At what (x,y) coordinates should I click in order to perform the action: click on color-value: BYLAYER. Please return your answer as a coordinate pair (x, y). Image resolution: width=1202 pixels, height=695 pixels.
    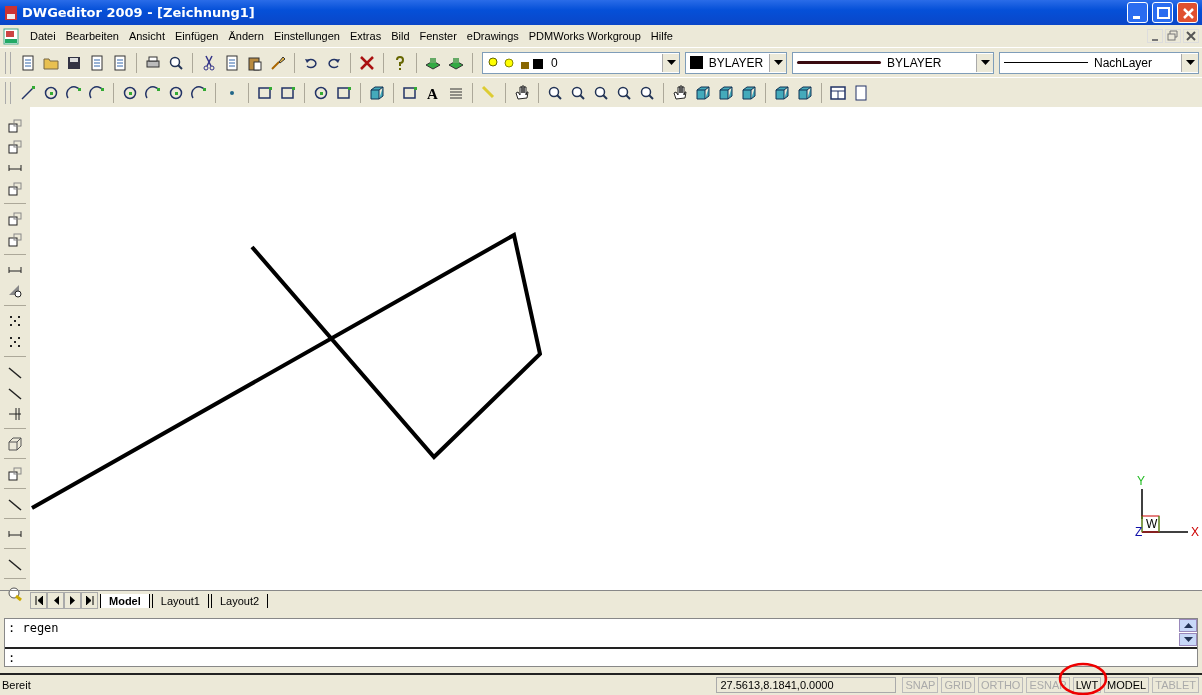
    Looking at the image, I should click on (736, 62).